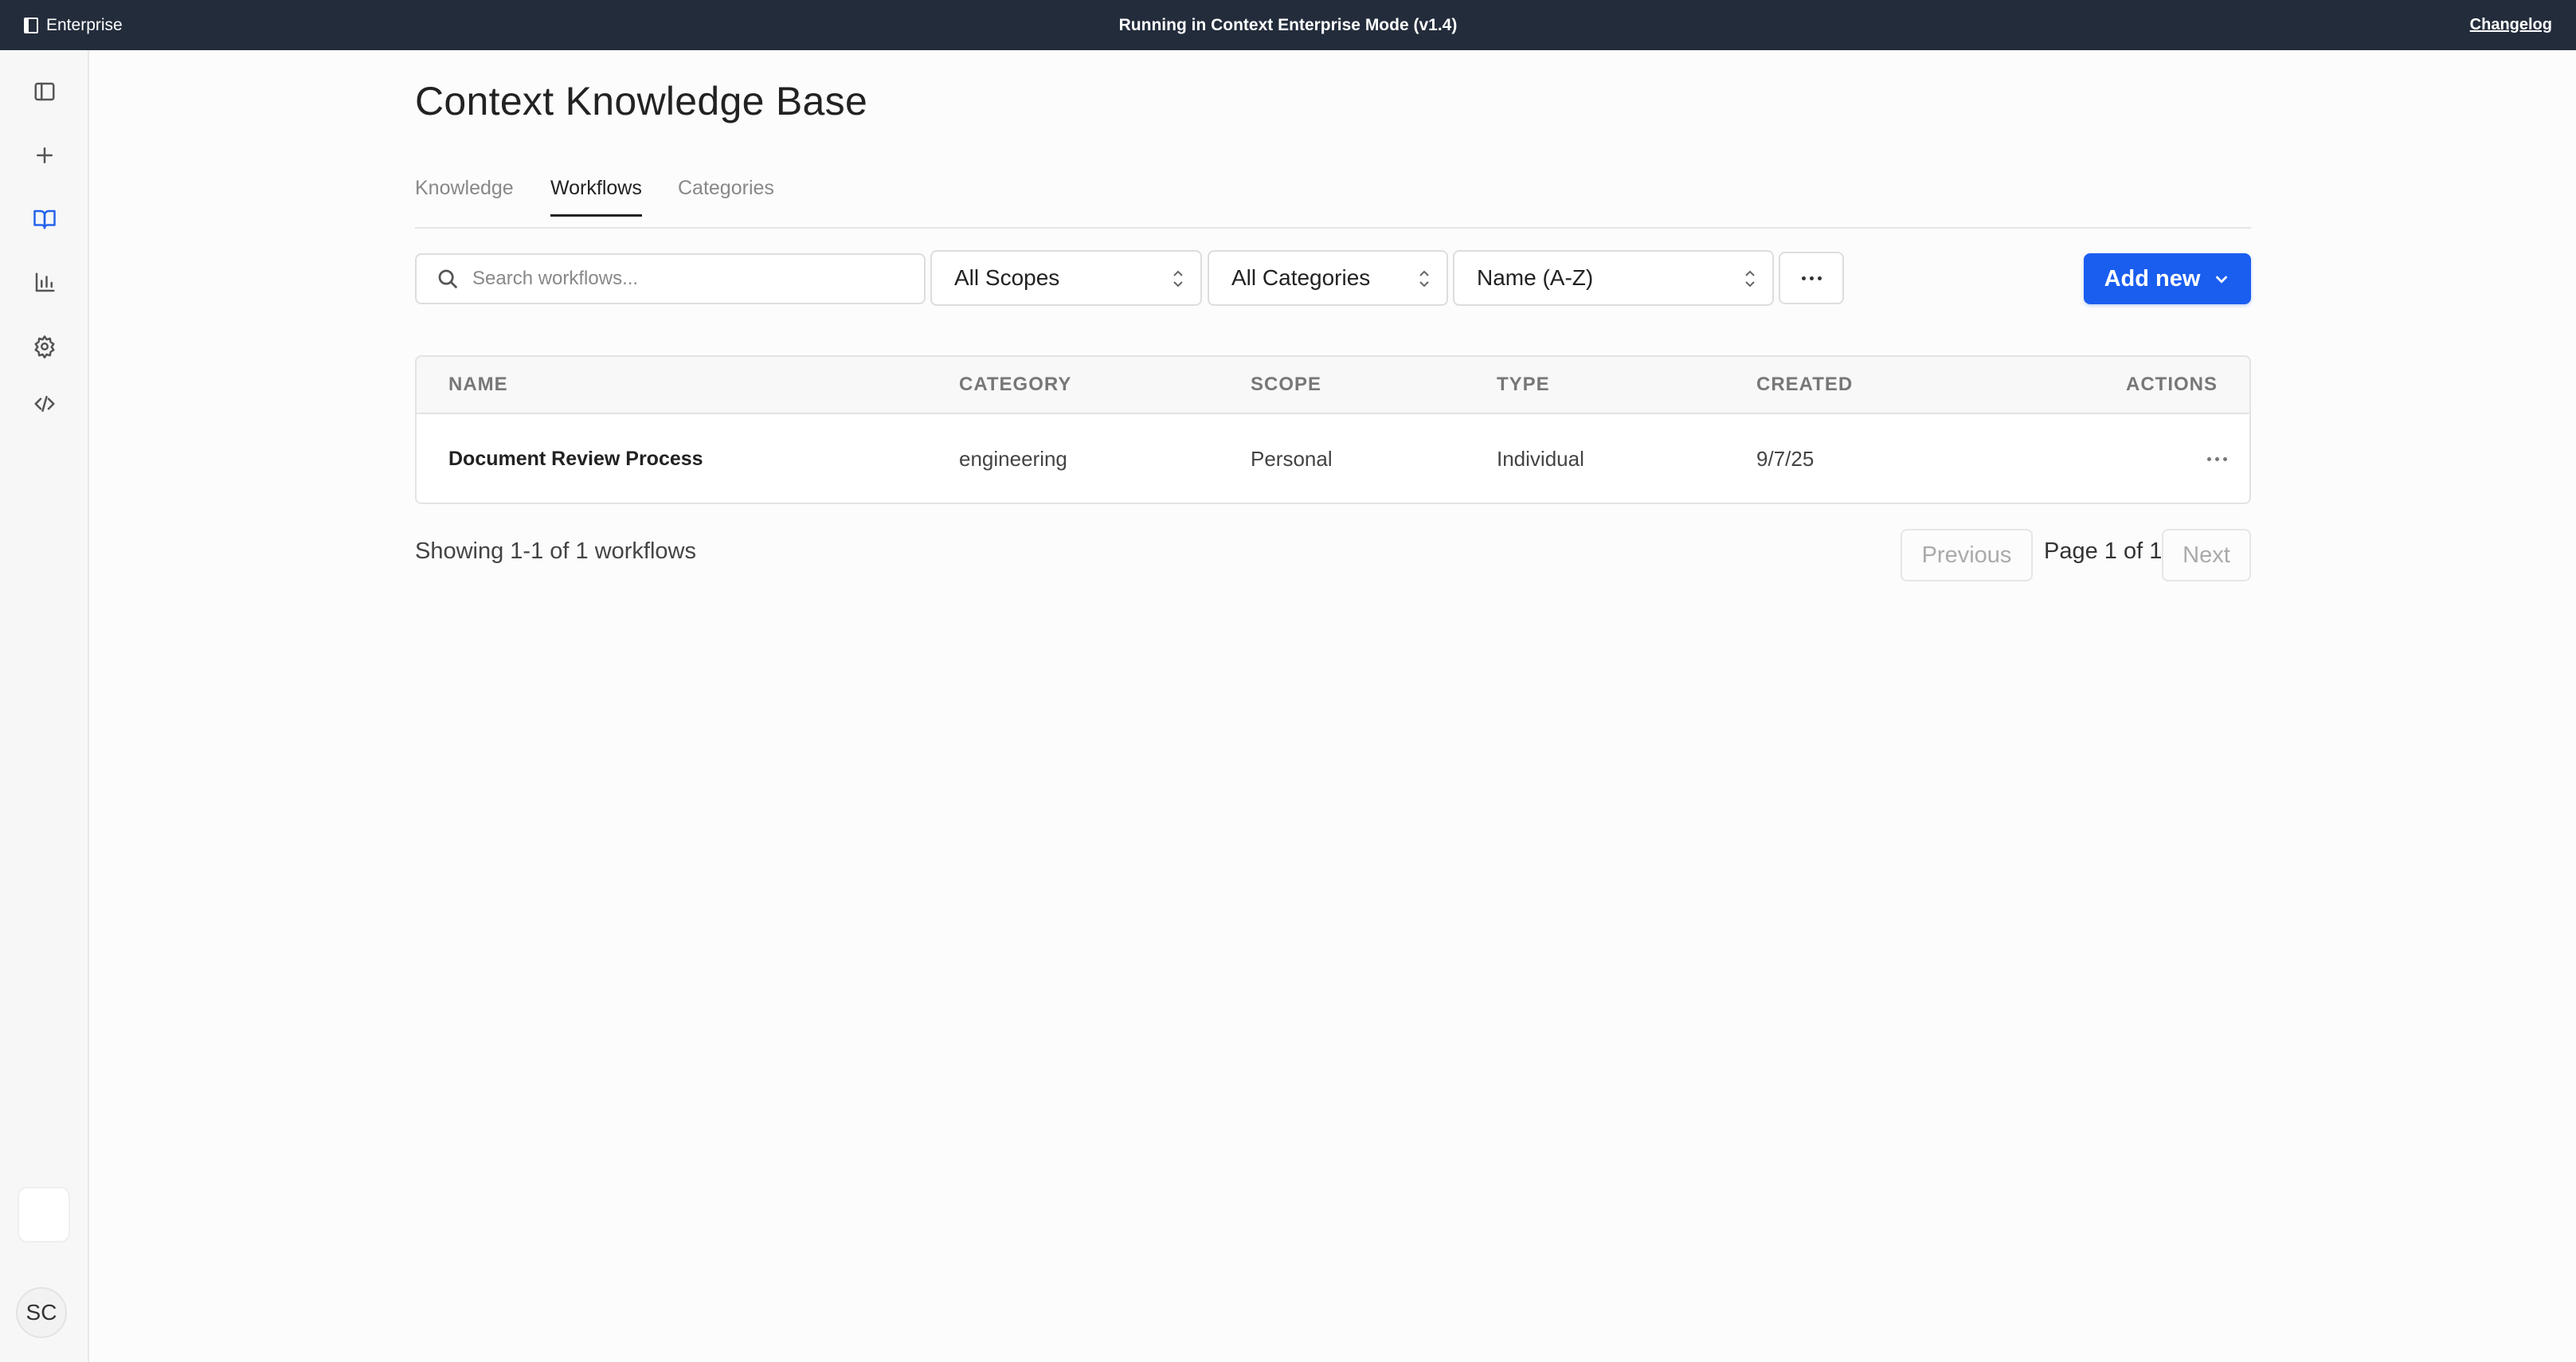  What do you see at coordinates (687, 279) in the screenshot?
I see `search-input` at bounding box center [687, 279].